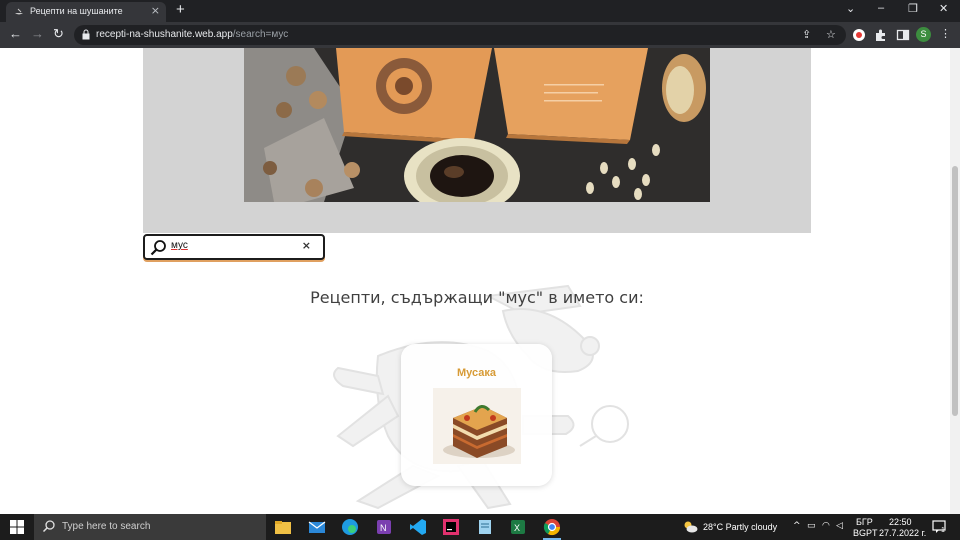 Image resolution: width=960 pixels, height=540 pixels. I want to click on search-box: мус ×, so click(234, 247).